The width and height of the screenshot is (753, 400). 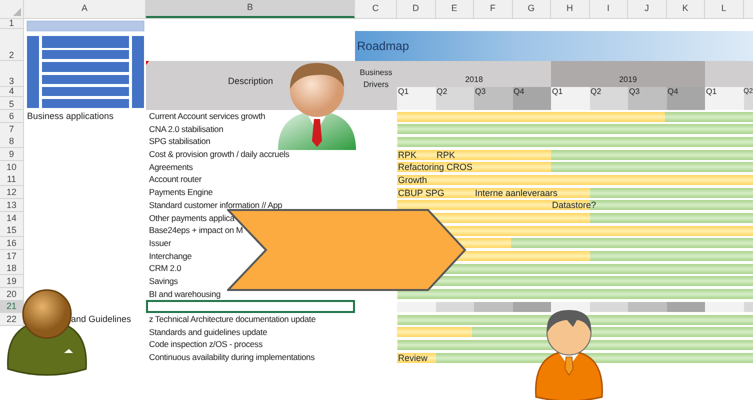 I want to click on row-number: 14, so click(x=12, y=218).